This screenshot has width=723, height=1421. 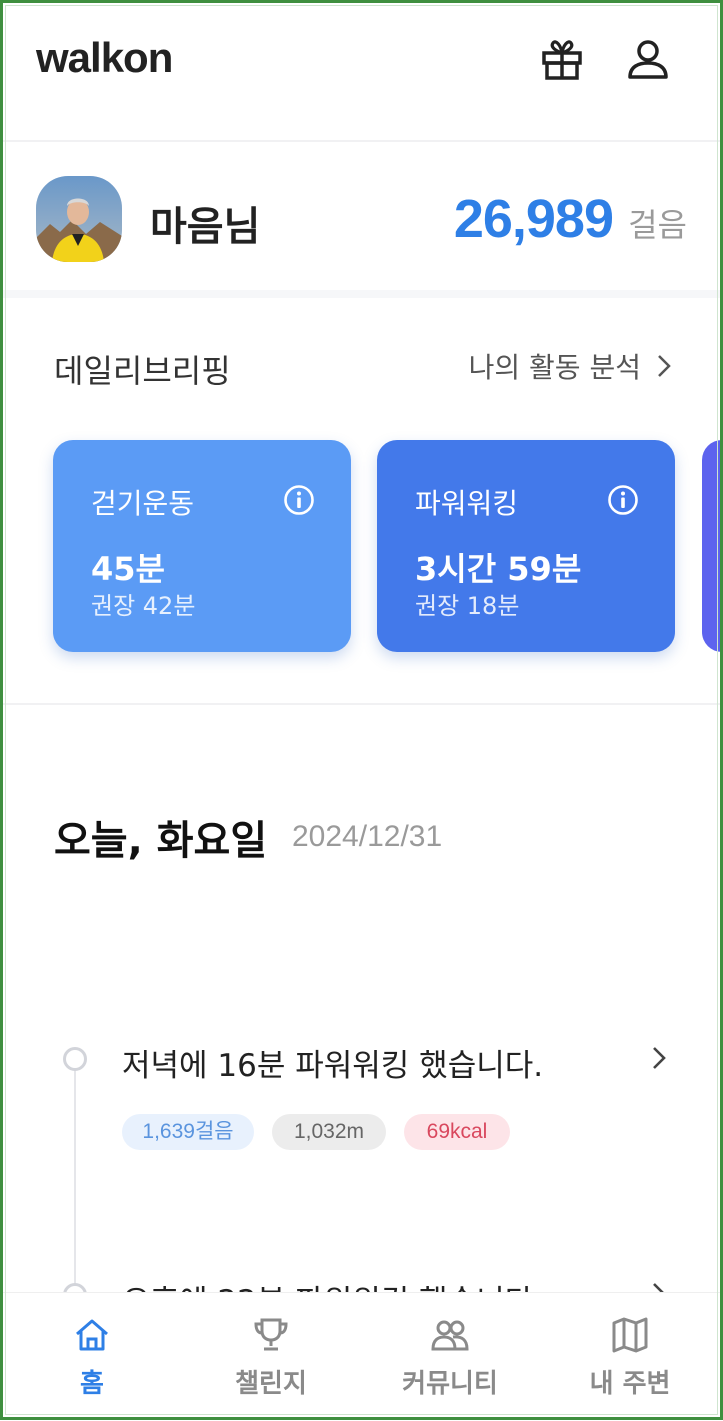 I want to click on nav-label: 커뮤니티, so click(x=450, y=1384).